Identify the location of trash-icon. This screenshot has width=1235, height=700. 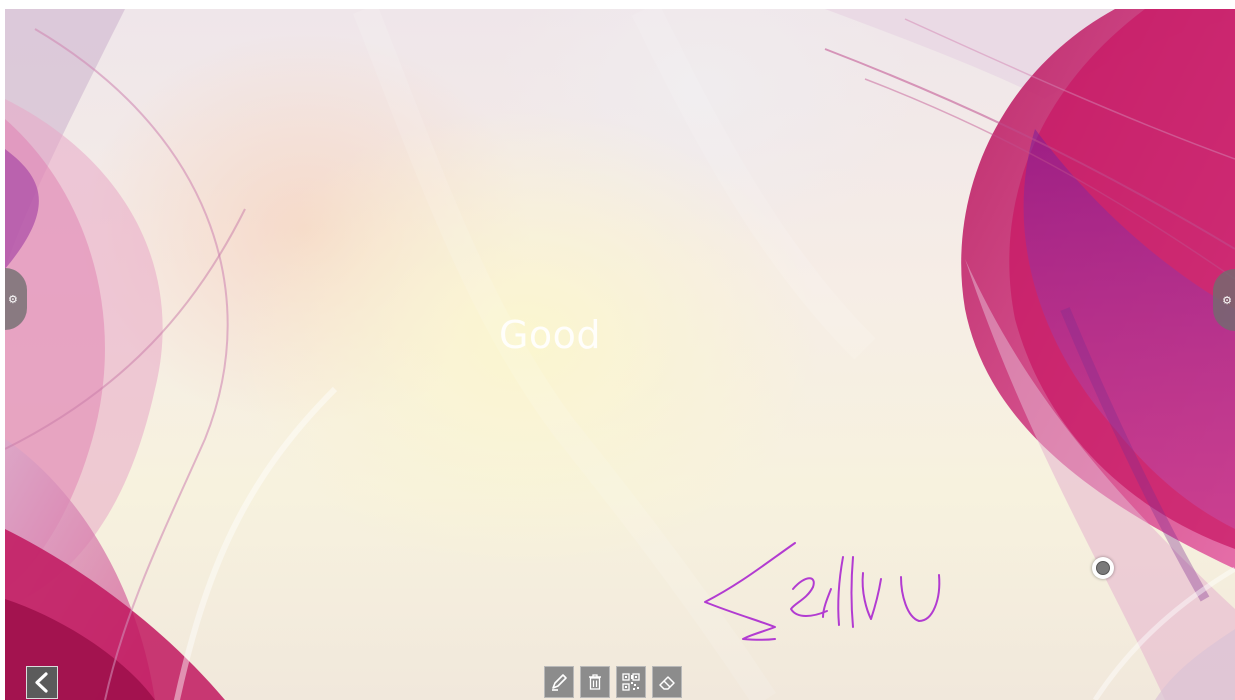
(595, 682).